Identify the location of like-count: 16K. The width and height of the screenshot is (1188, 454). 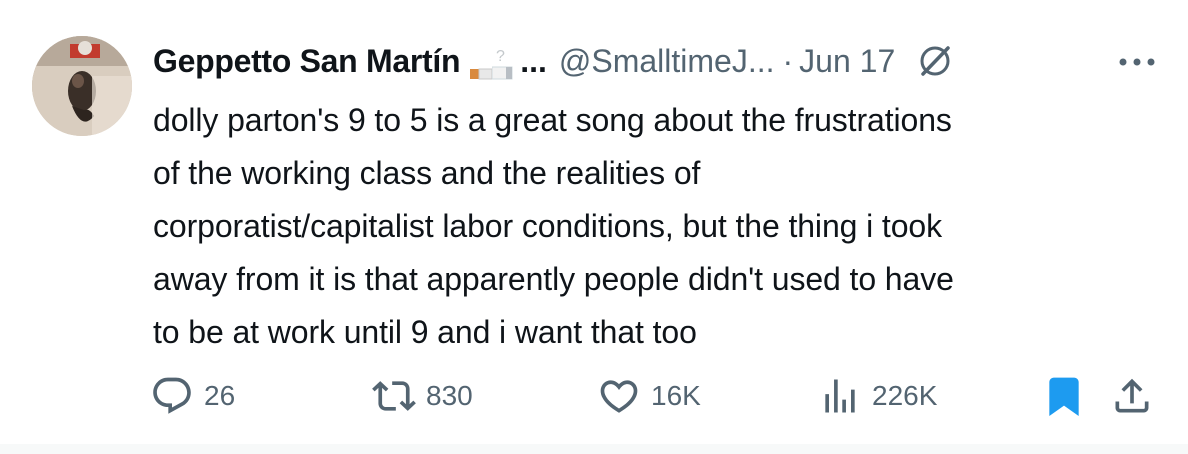
(676, 395).